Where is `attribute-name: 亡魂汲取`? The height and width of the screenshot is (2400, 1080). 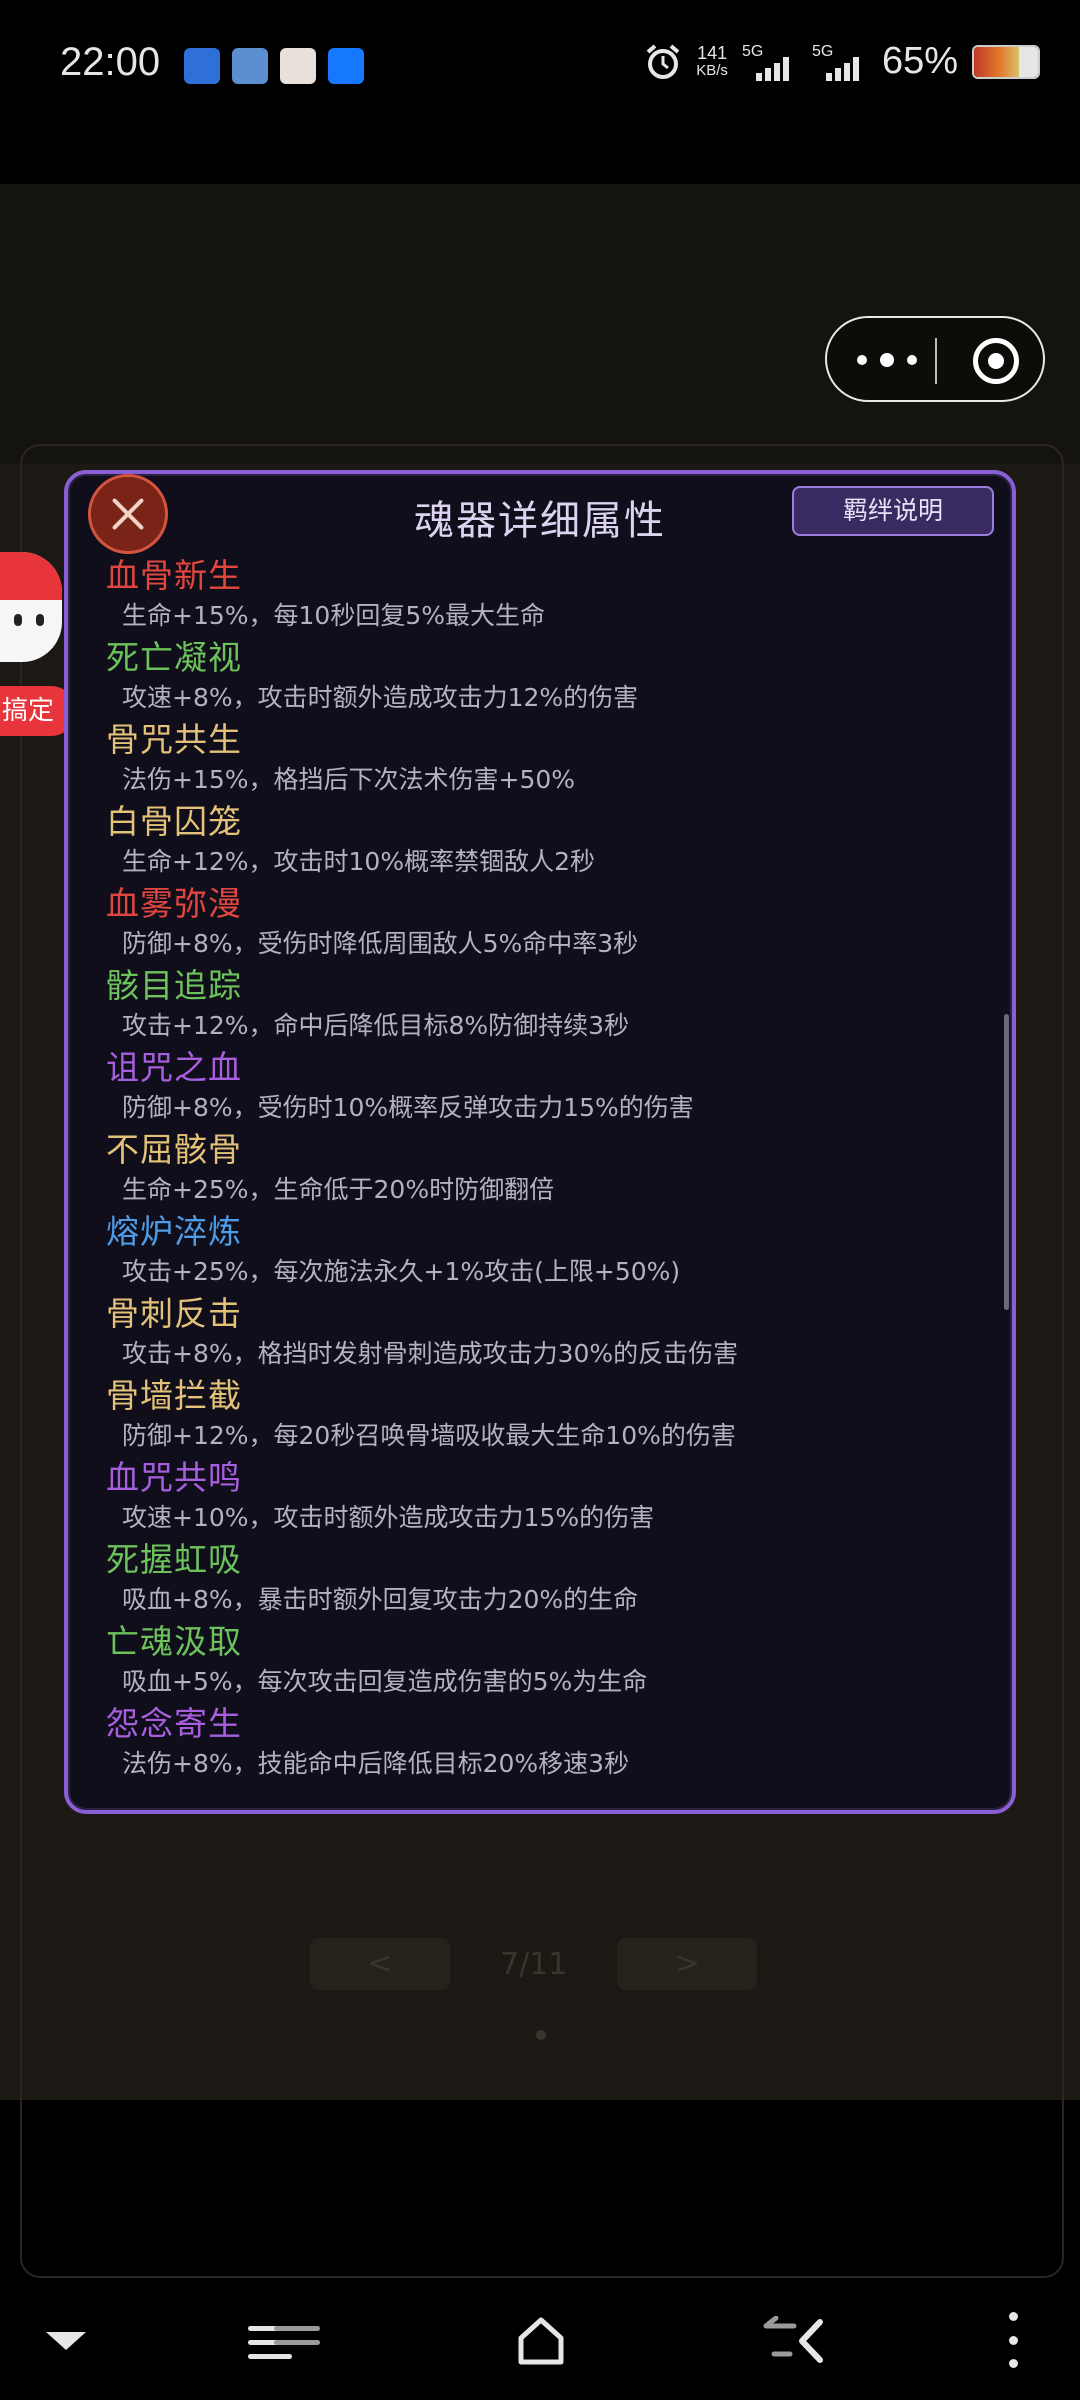
attribute-name: 亡魂汲取 is located at coordinates (174, 1641).